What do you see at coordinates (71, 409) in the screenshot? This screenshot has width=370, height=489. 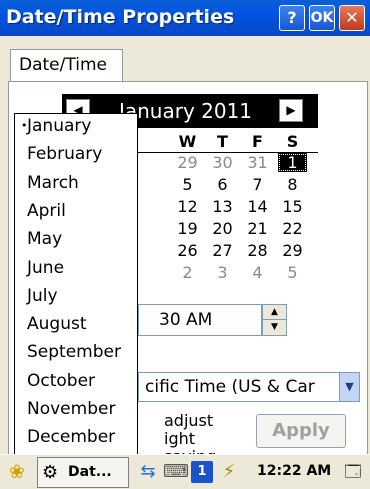 I see `month-option-label: November` at bounding box center [71, 409].